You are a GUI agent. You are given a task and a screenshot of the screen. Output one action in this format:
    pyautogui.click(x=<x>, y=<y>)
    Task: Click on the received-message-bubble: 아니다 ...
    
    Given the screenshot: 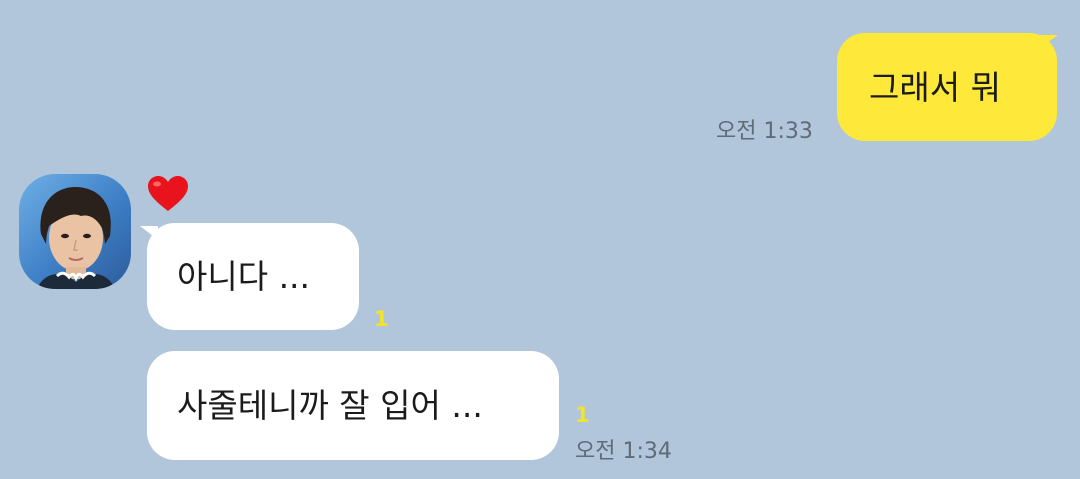 What is the action you would take?
    pyautogui.click(x=253, y=276)
    